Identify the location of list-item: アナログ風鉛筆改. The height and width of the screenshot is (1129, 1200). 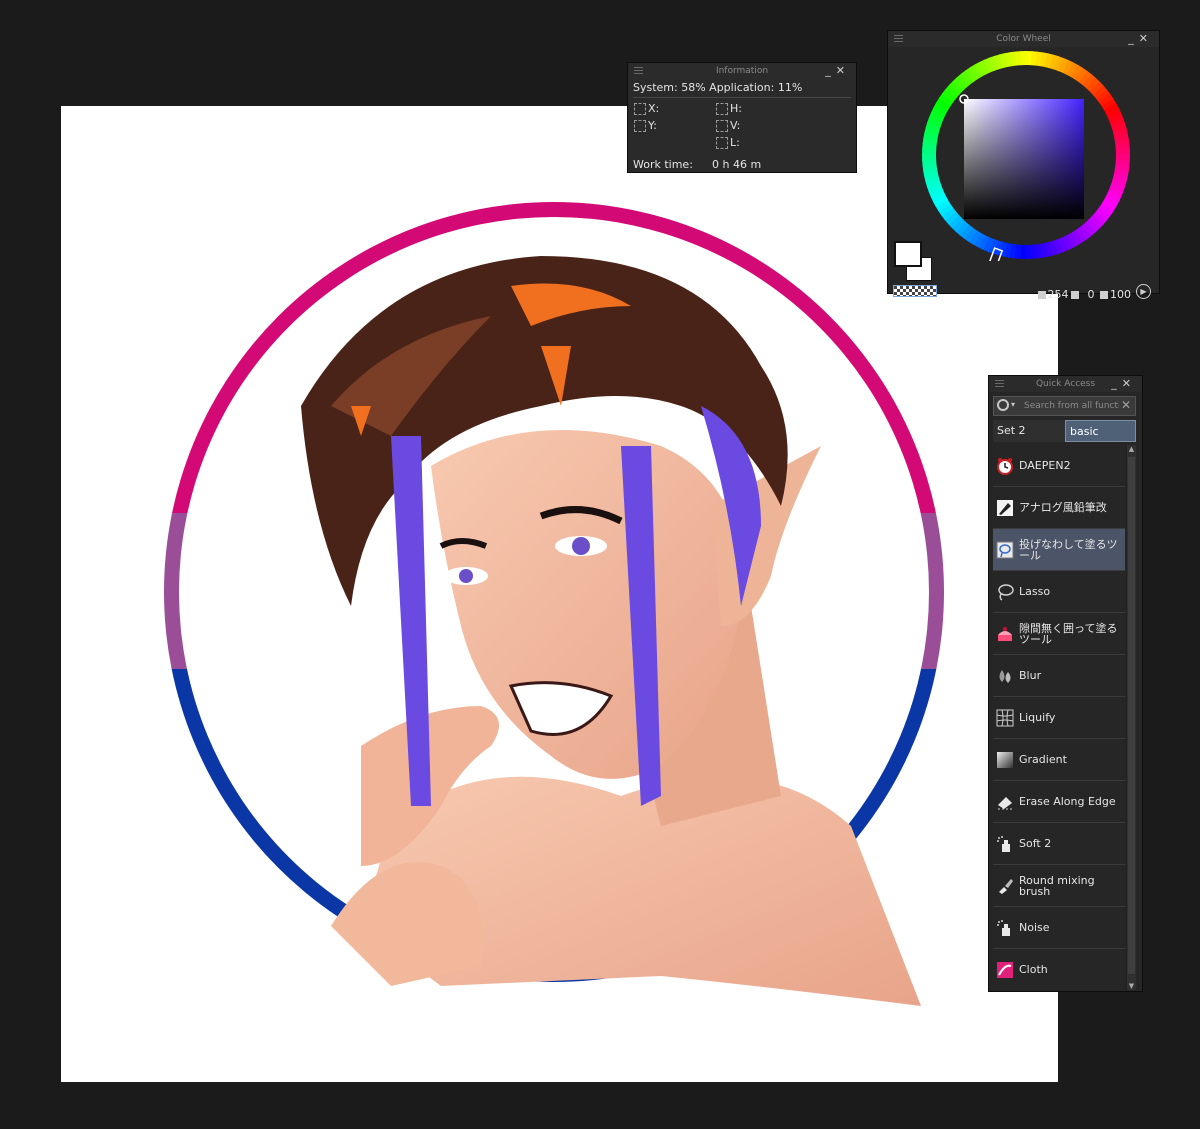
(1059, 508).